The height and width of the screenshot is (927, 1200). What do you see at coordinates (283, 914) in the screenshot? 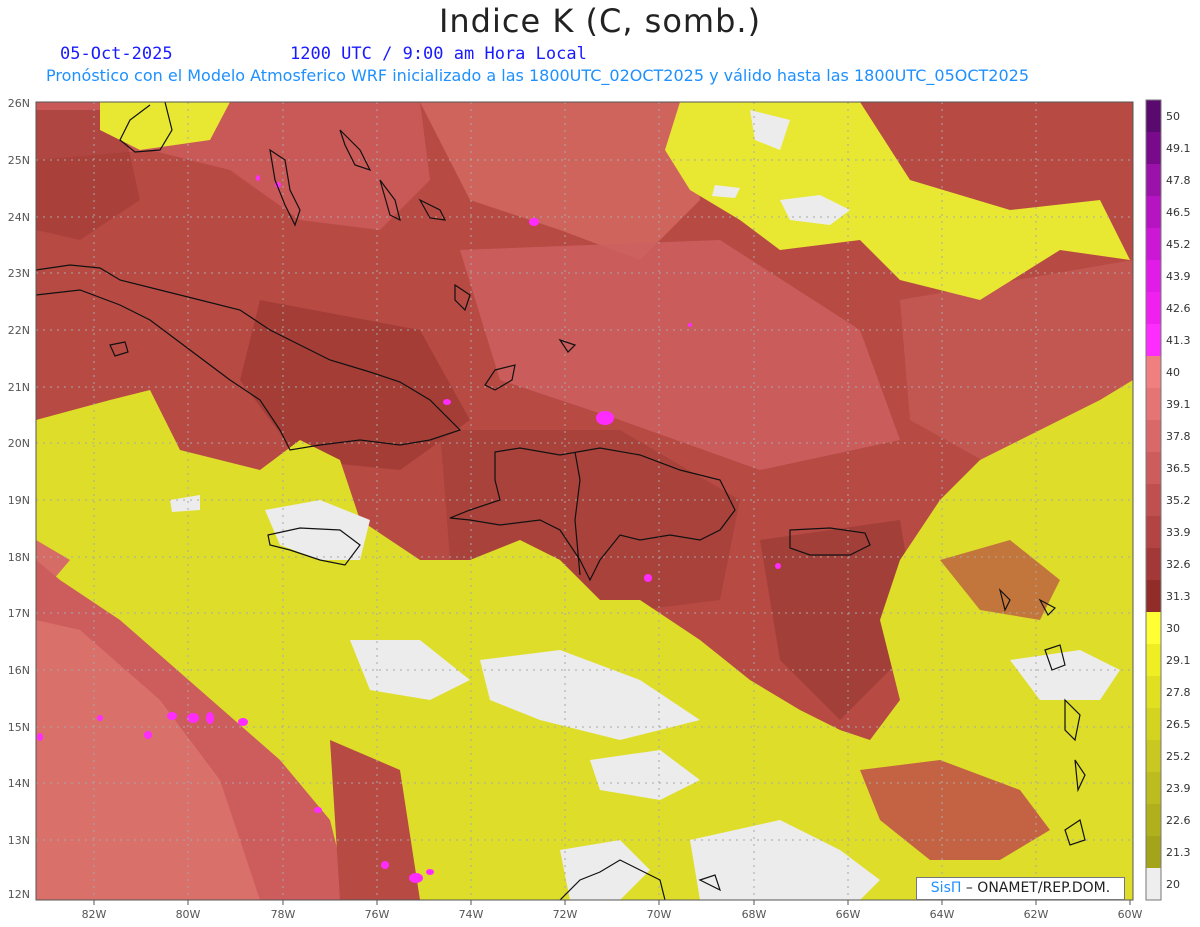
I see `lon-label: 78W` at bounding box center [283, 914].